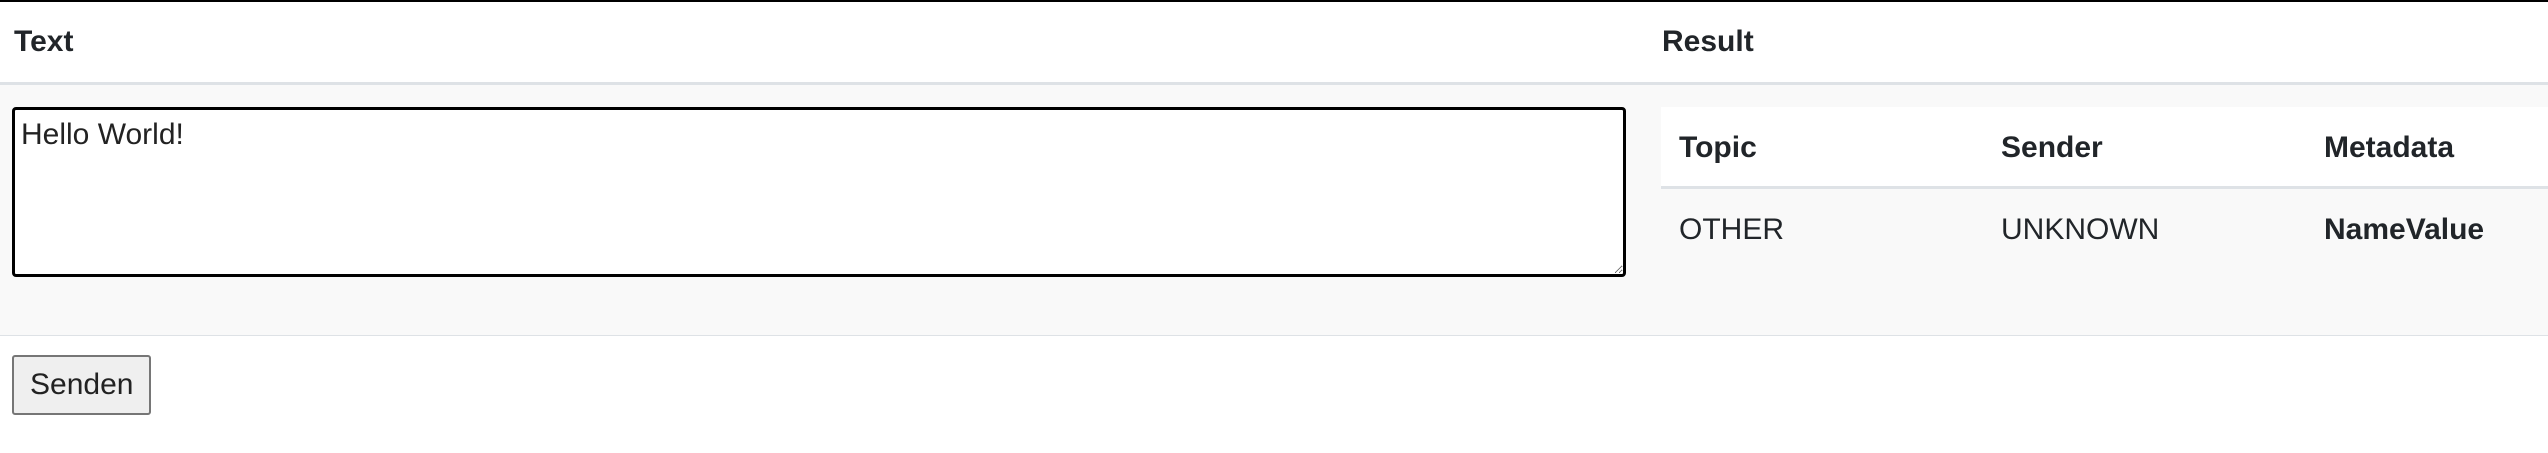 The image size is (2548, 453). I want to click on result-data-row: OTHER UNKNOWN NameValue, so click(2104, 230).